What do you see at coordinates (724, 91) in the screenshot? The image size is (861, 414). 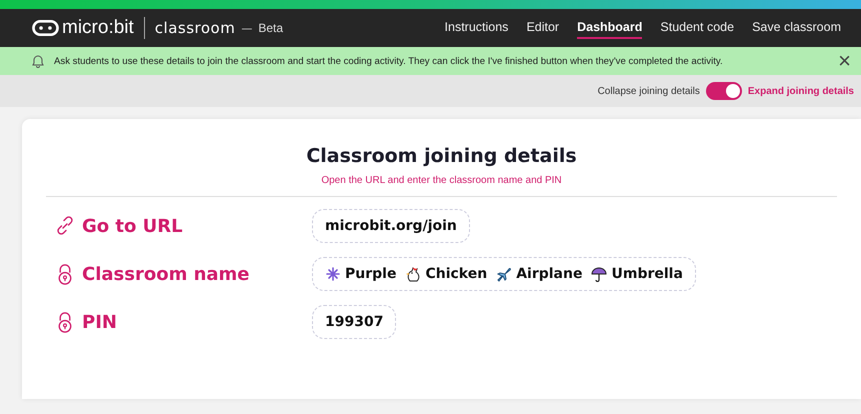 I see `toggle-switch` at bounding box center [724, 91].